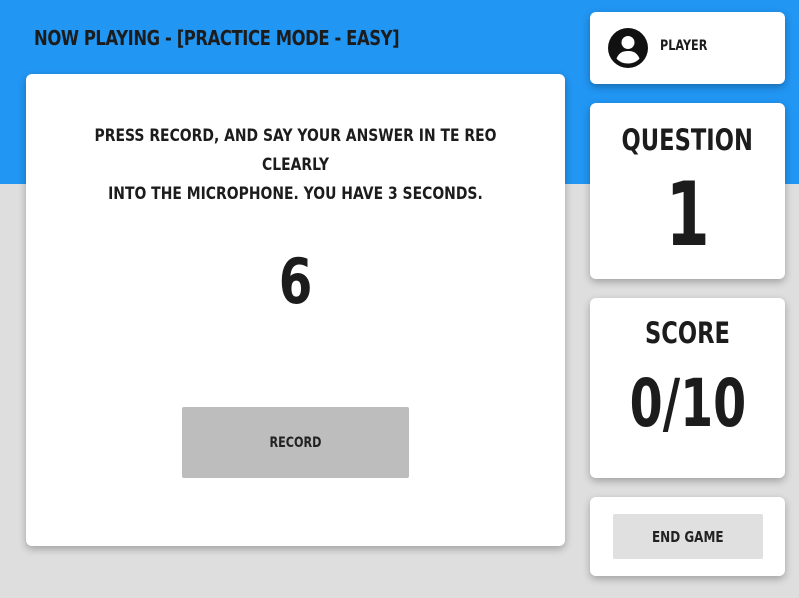 The image size is (799, 598). I want to click on account-circle-icon, so click(628, 48).